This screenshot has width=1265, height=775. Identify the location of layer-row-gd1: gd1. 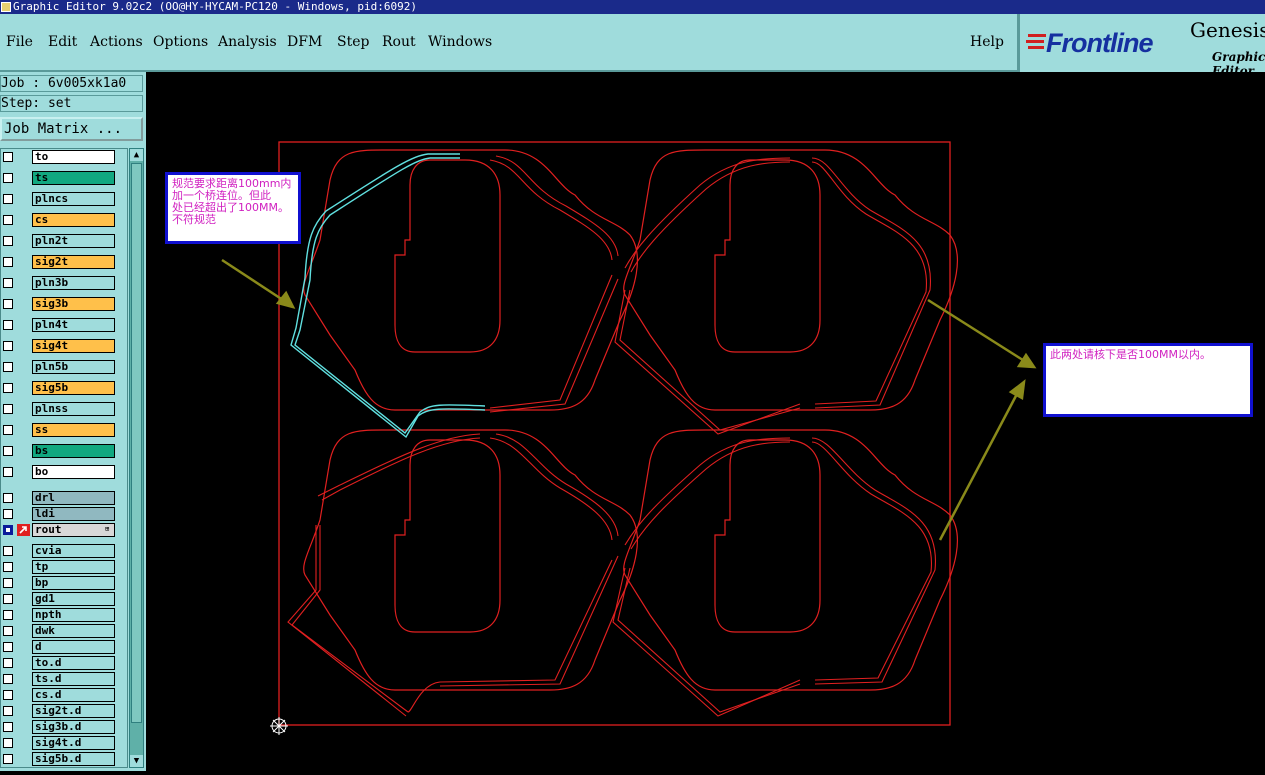
(64, 599).